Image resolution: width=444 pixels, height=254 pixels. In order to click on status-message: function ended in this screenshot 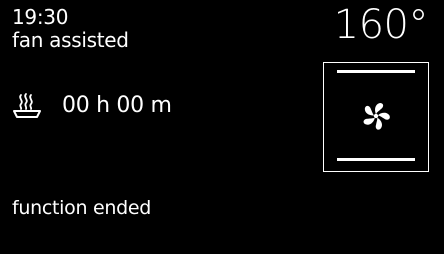, I will do `click(81, 208)`.